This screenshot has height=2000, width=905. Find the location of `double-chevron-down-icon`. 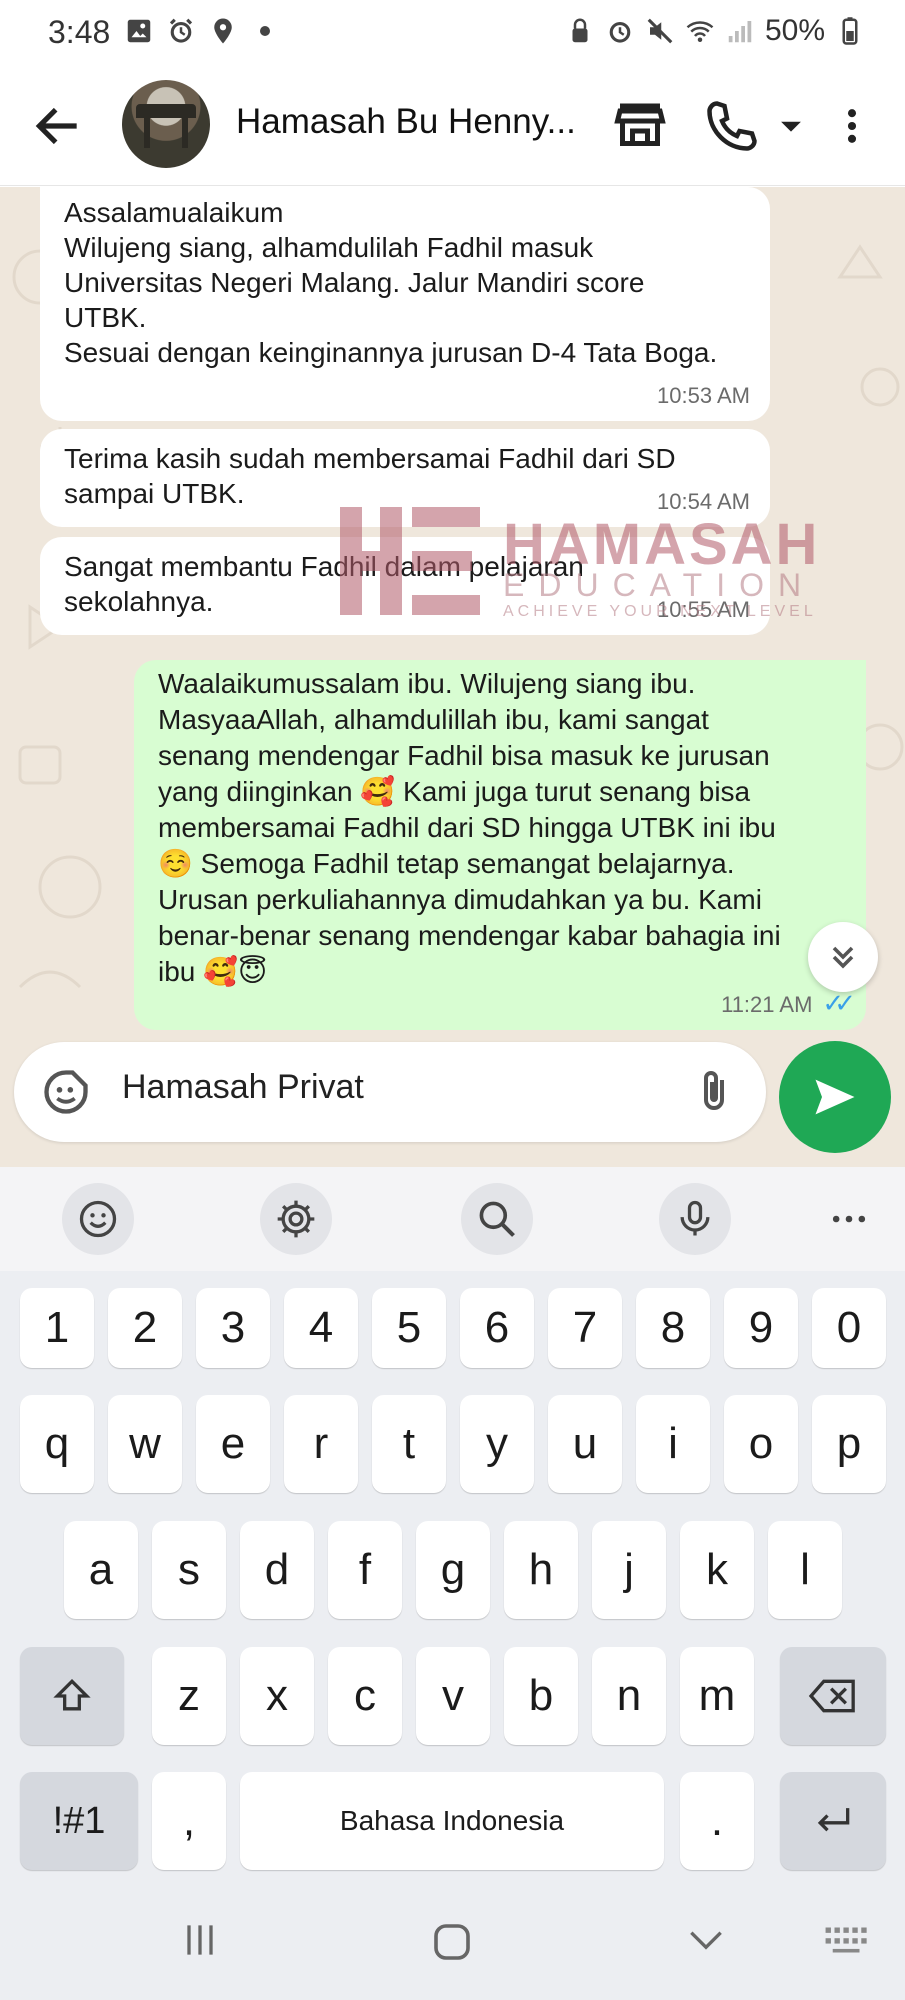

double-chevron-down-icon is located at coordinates (843, 957).